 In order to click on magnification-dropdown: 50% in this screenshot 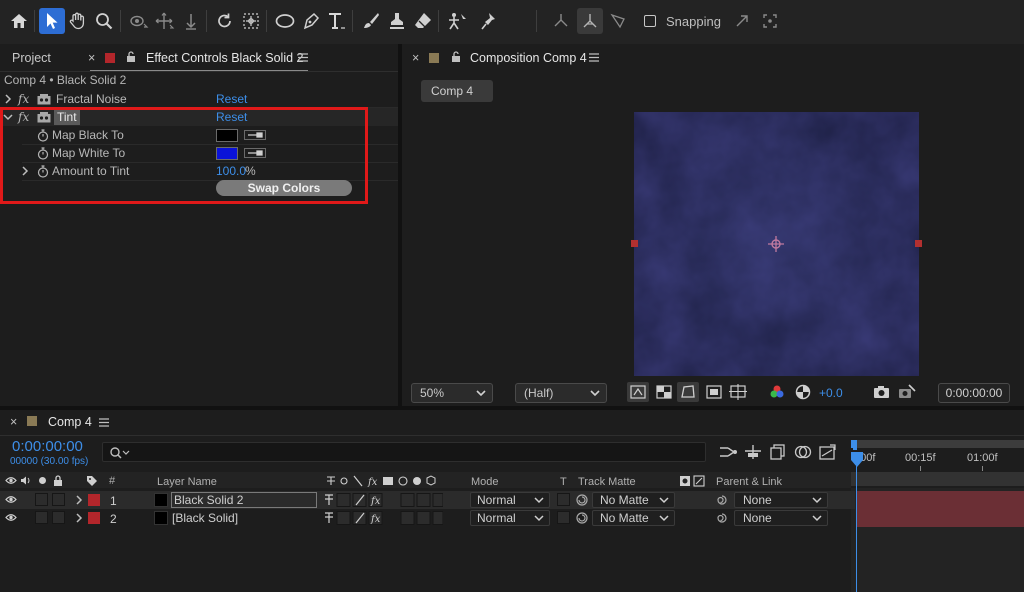, I will do `click(452, 393)`.